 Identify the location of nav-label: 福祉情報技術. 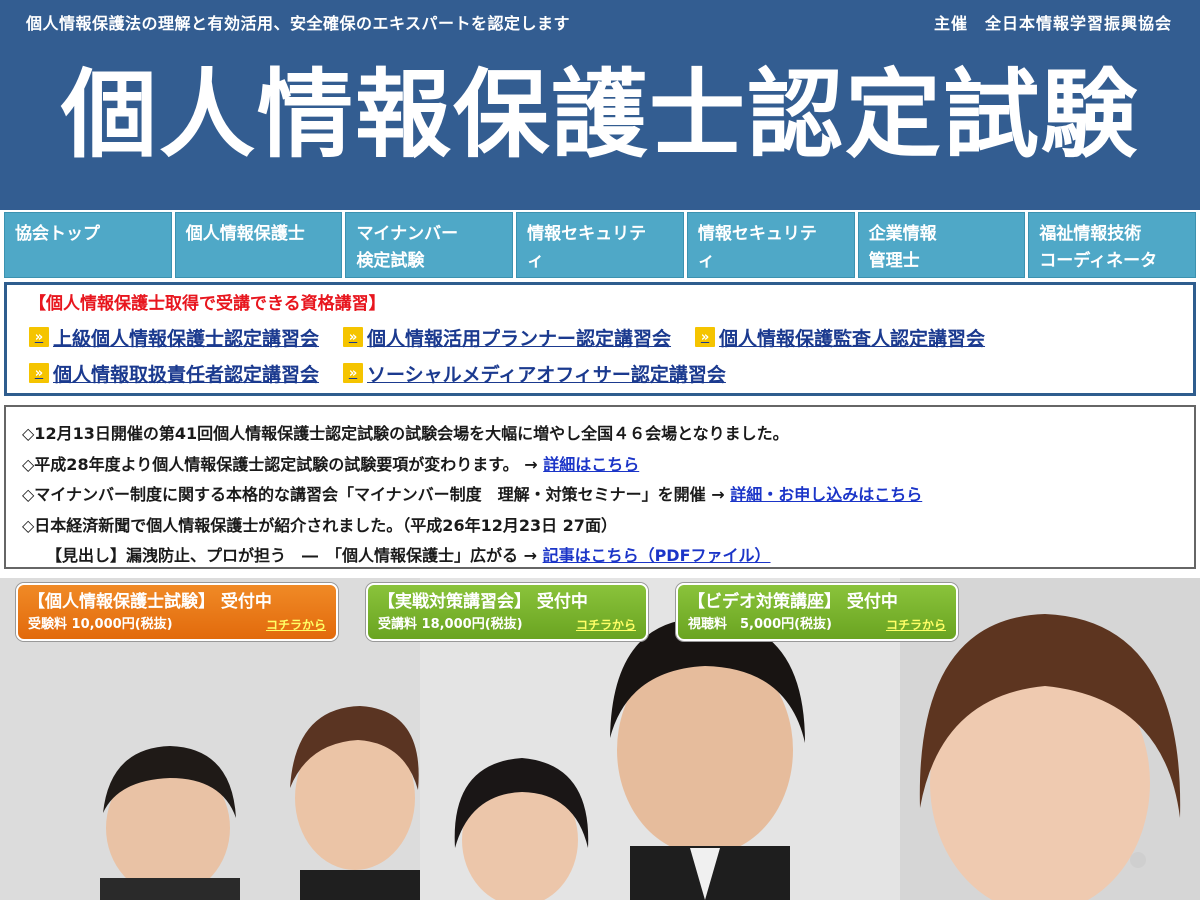
(1090, 234).